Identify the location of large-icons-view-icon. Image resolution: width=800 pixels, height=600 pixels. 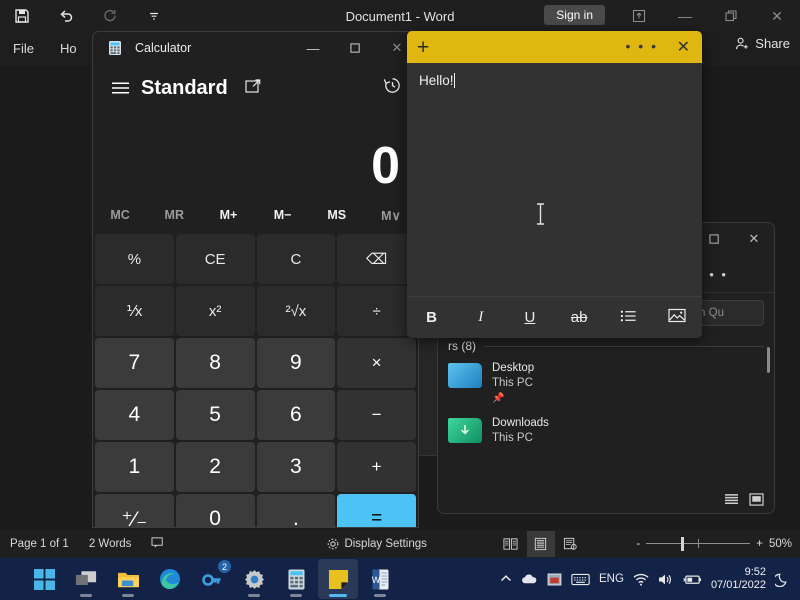
(756, 499).